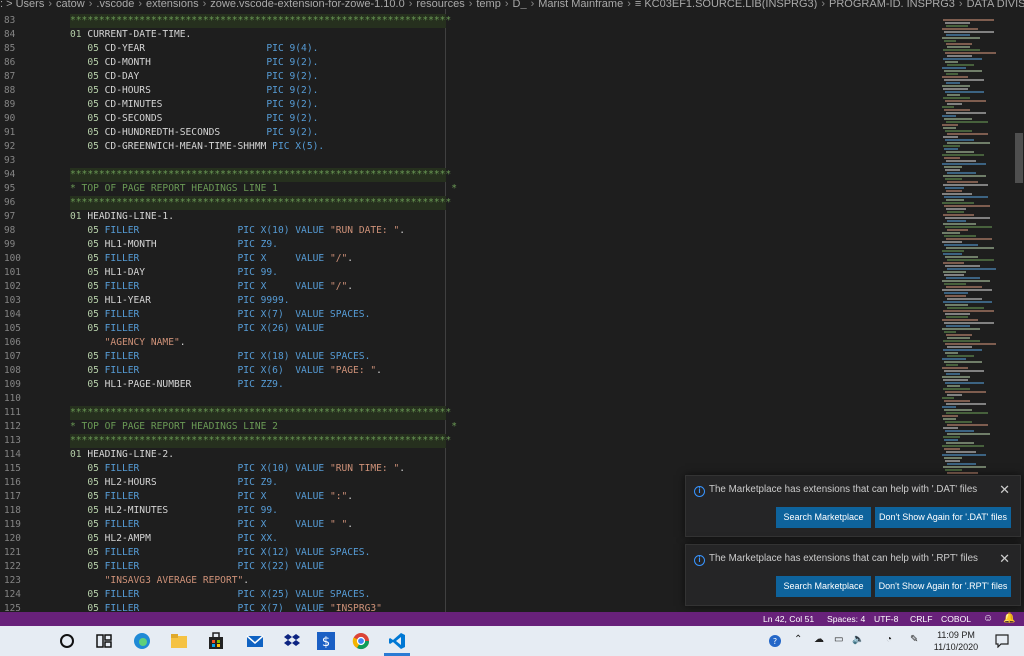  I want to click on code-line: 86 05 CD-MONTH PIC 9(2)., so click(469, 63).